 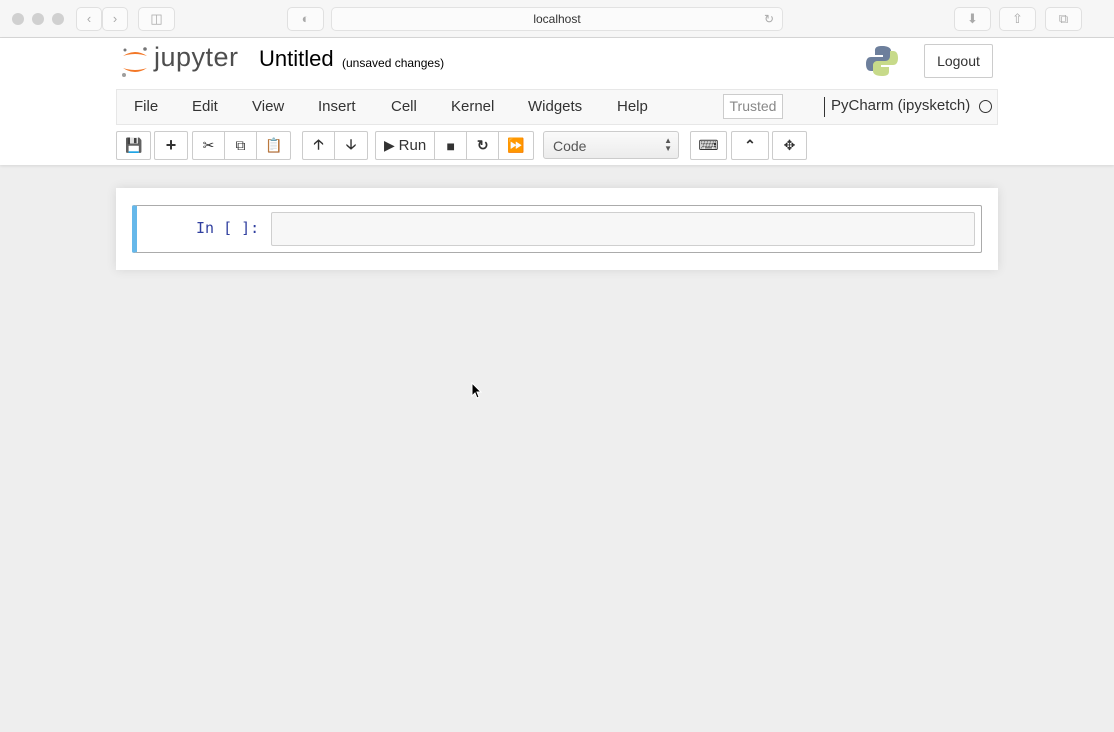 I want to click on jupyter-logo-text: jupyter, so click(x=196, y=57).